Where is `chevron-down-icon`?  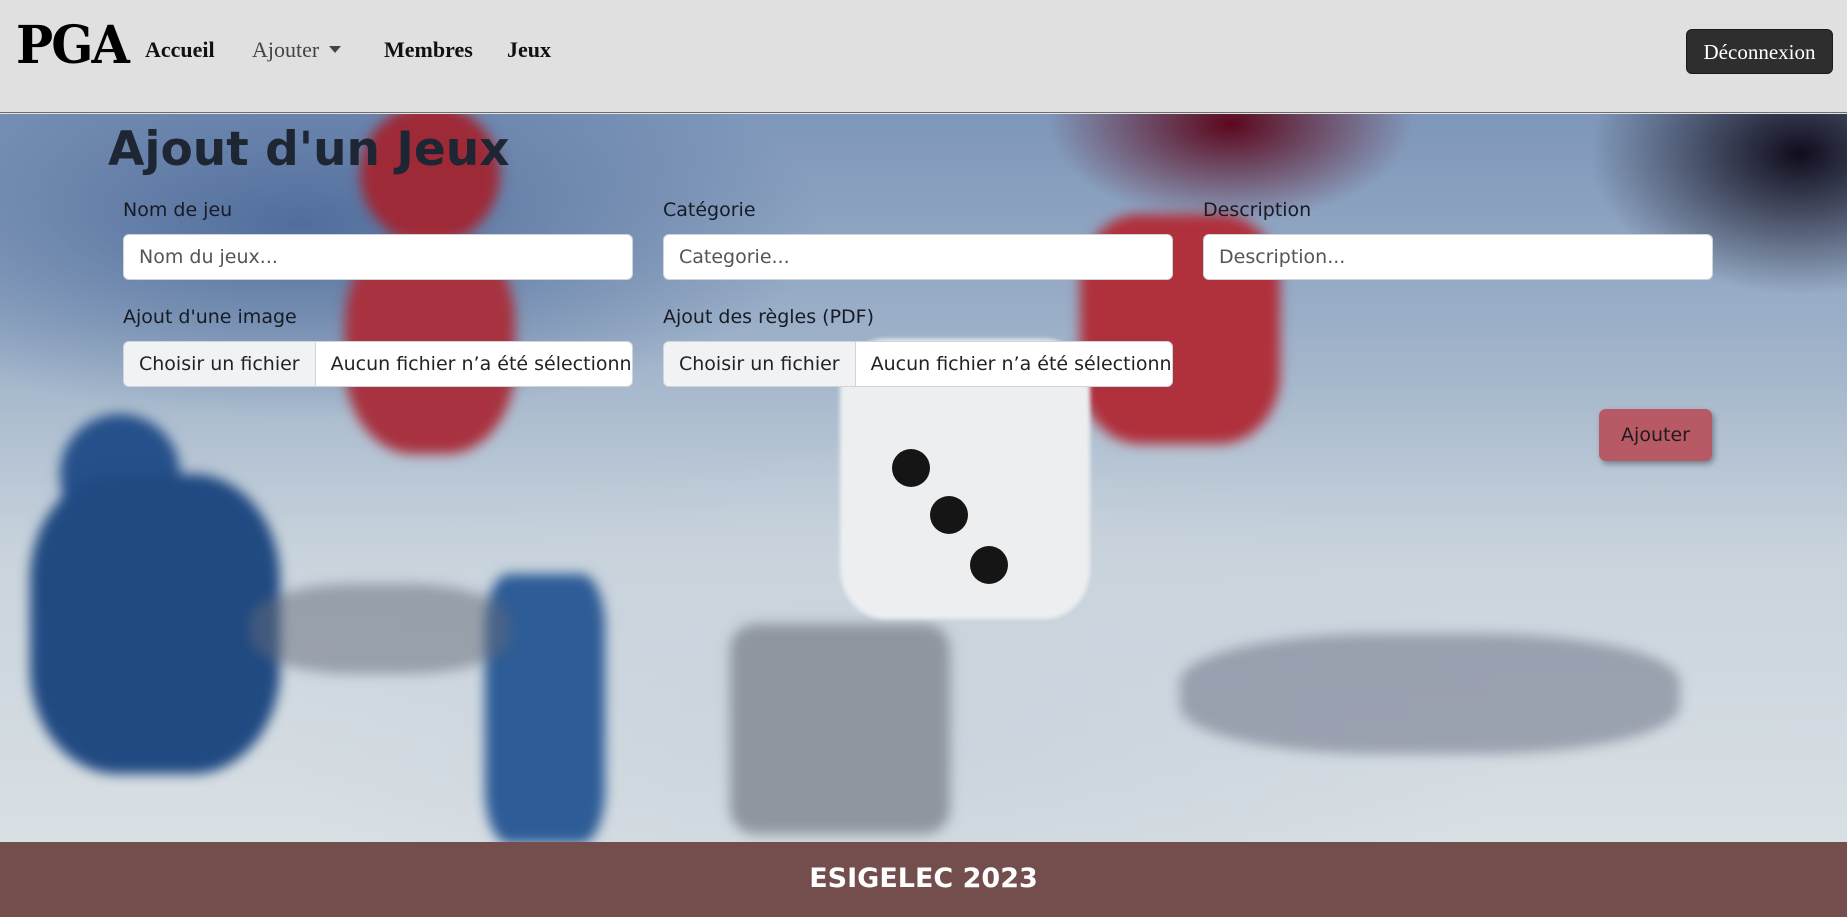 chevron-down-icon is located at coordinates (335, 49).